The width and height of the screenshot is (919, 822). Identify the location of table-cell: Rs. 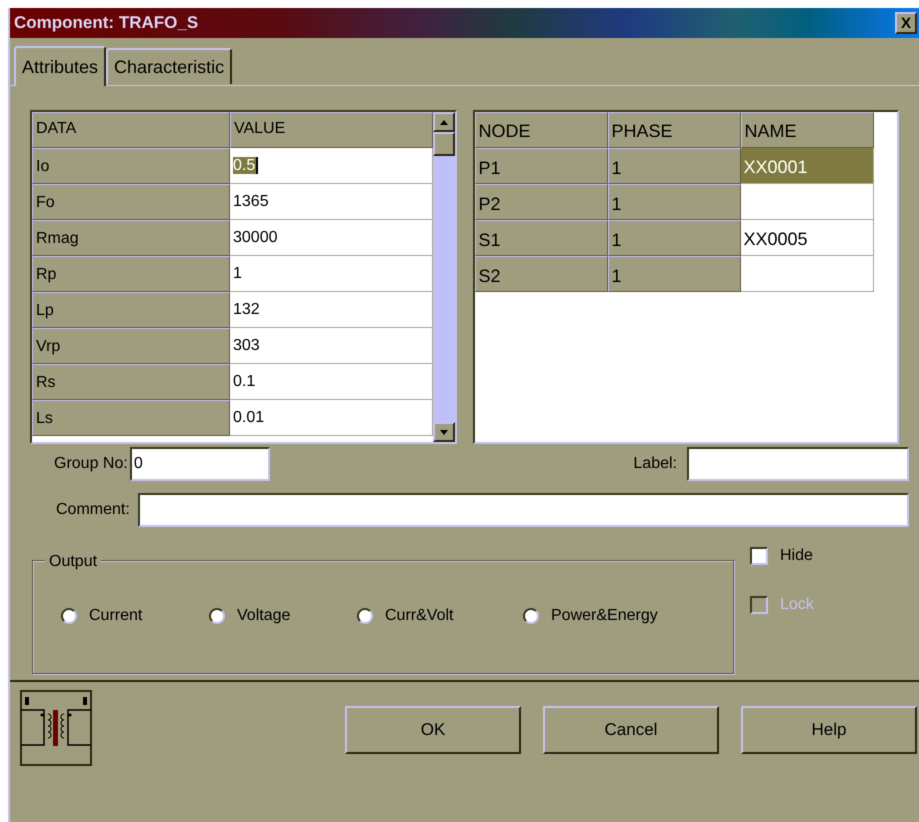
(131, 382).